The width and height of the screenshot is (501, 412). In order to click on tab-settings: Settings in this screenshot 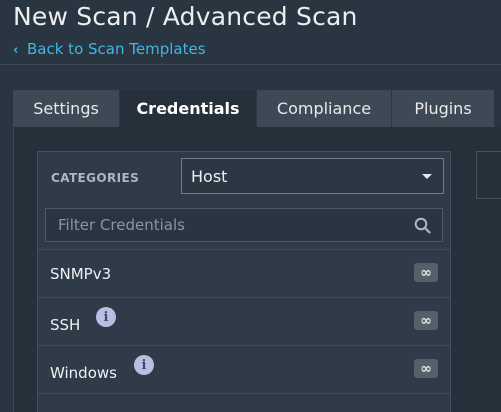, I will do `click(66, 108)`.